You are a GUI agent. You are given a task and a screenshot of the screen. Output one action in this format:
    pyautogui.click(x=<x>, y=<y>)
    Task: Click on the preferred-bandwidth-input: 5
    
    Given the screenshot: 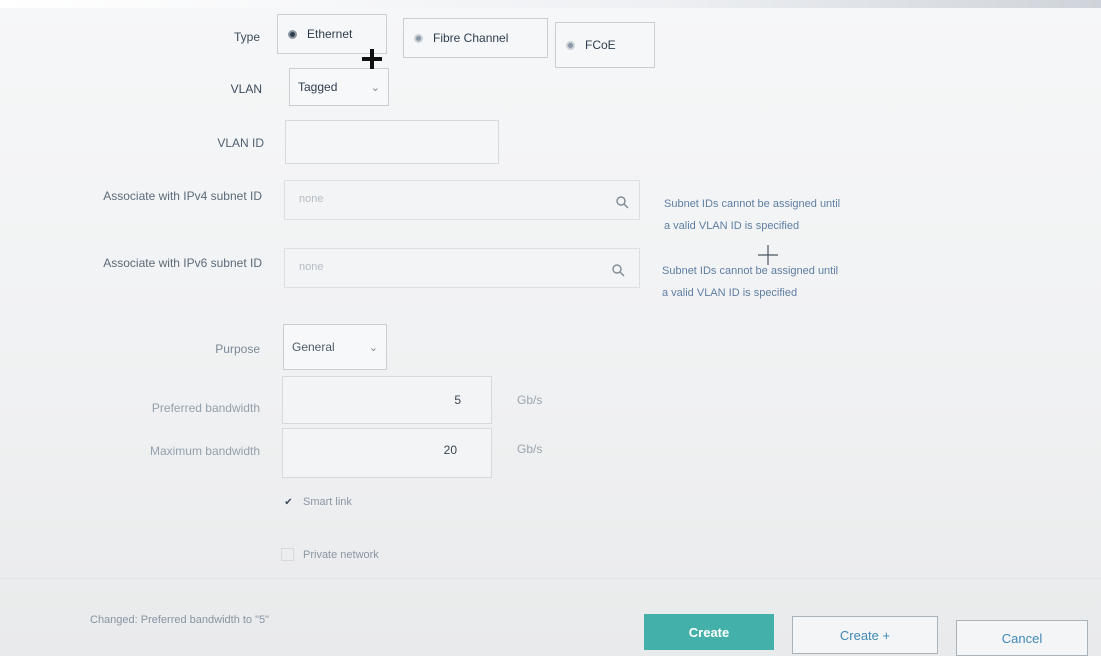 What is the action you would take?
    pyautogui.click(x=387, y=400)
    